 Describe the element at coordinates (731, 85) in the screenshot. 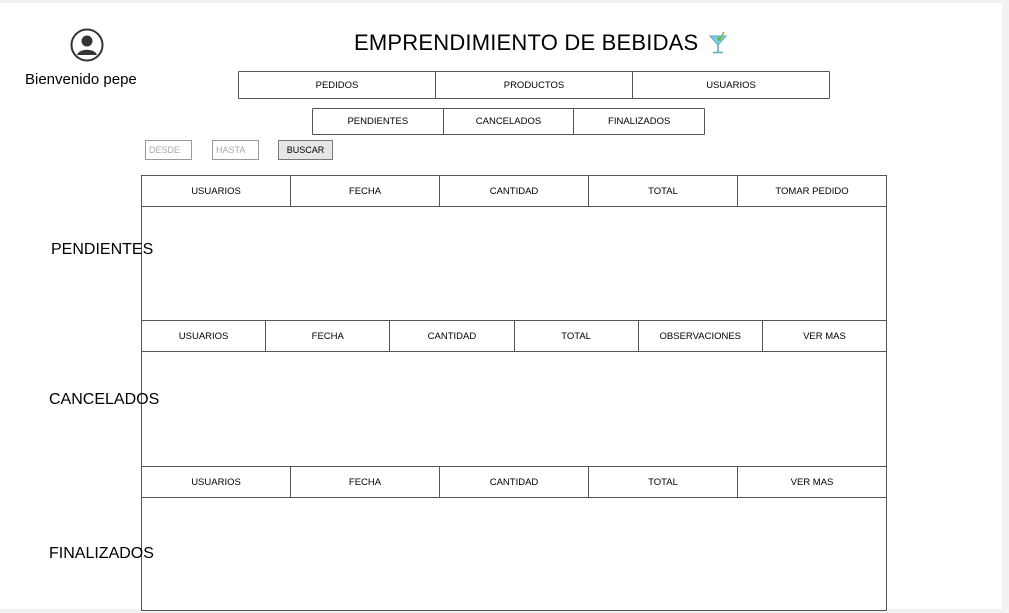

I see `nav-usuarios: USUARIOS` at that location.